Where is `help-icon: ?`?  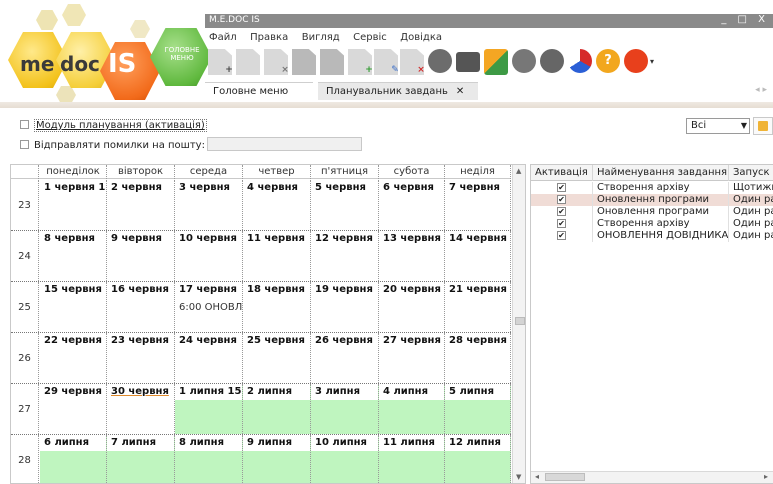
help-icon: ? is located at coordinates (608, 61).